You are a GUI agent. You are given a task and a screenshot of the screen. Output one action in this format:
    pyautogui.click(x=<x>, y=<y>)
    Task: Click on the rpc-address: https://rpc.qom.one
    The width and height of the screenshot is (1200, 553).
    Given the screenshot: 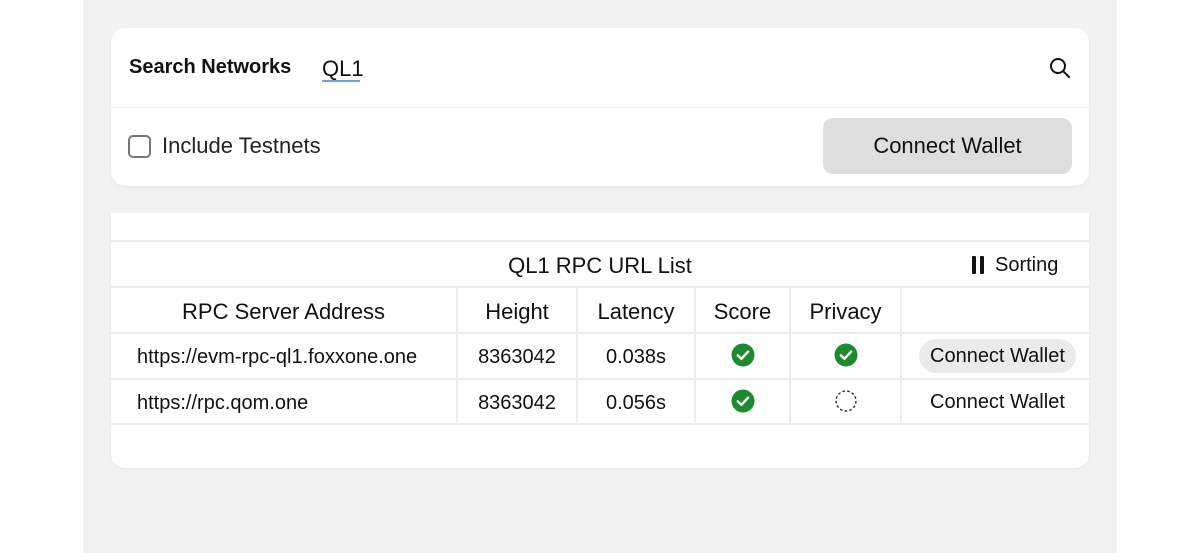 What is the action you would take?
    pyautogui.click(x=223, y=403)
    